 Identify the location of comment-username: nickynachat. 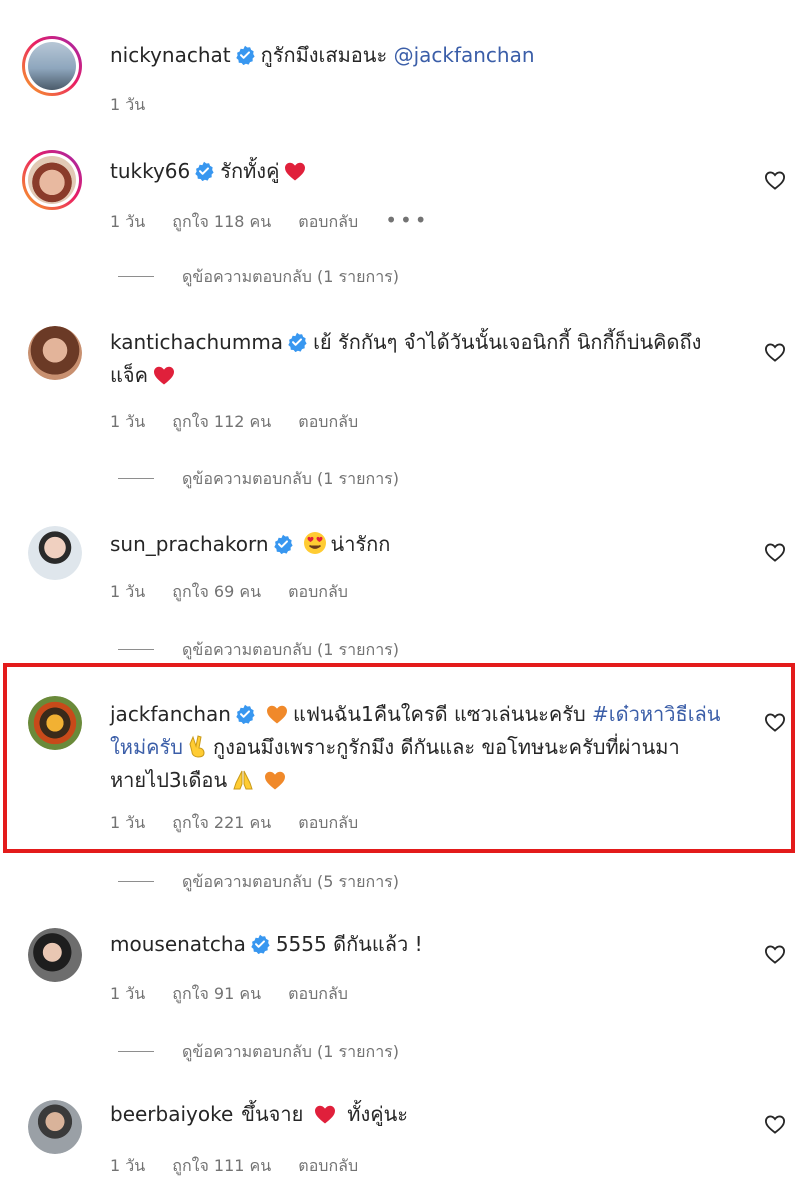
(170, 55).